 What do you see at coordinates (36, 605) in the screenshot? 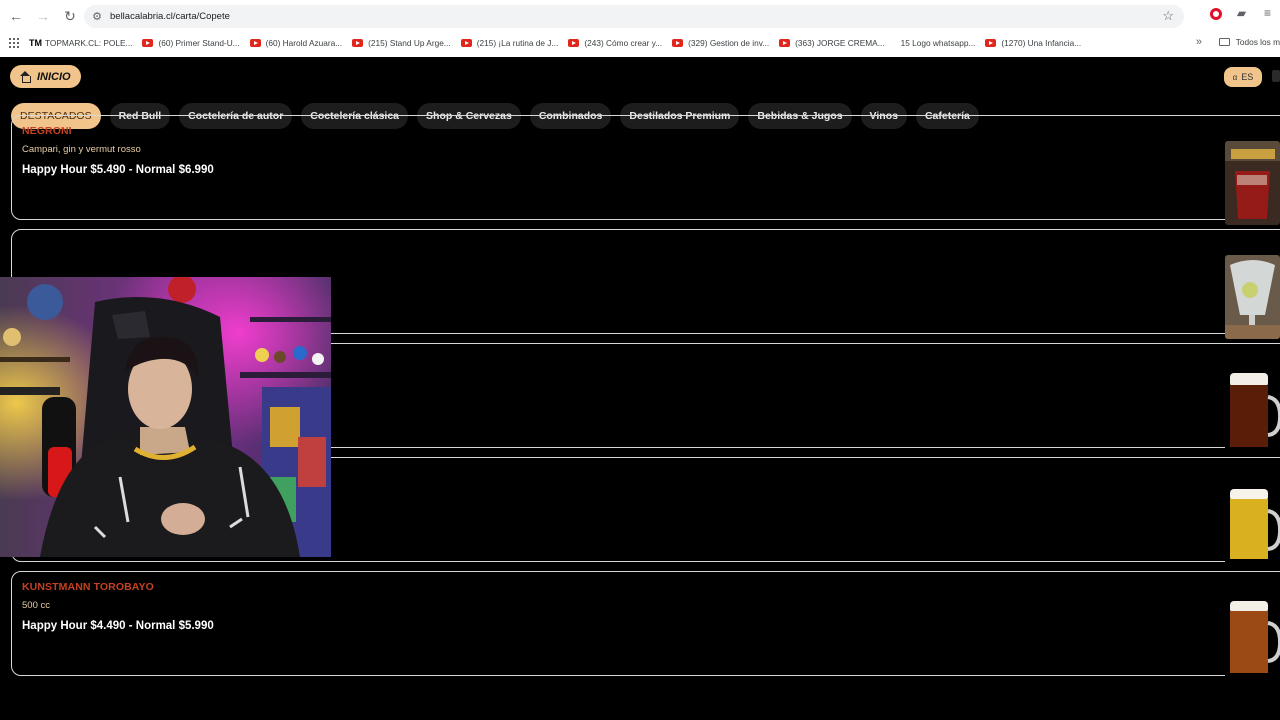
I see `item-description: 500 cc` at bounding box center [36, 605].